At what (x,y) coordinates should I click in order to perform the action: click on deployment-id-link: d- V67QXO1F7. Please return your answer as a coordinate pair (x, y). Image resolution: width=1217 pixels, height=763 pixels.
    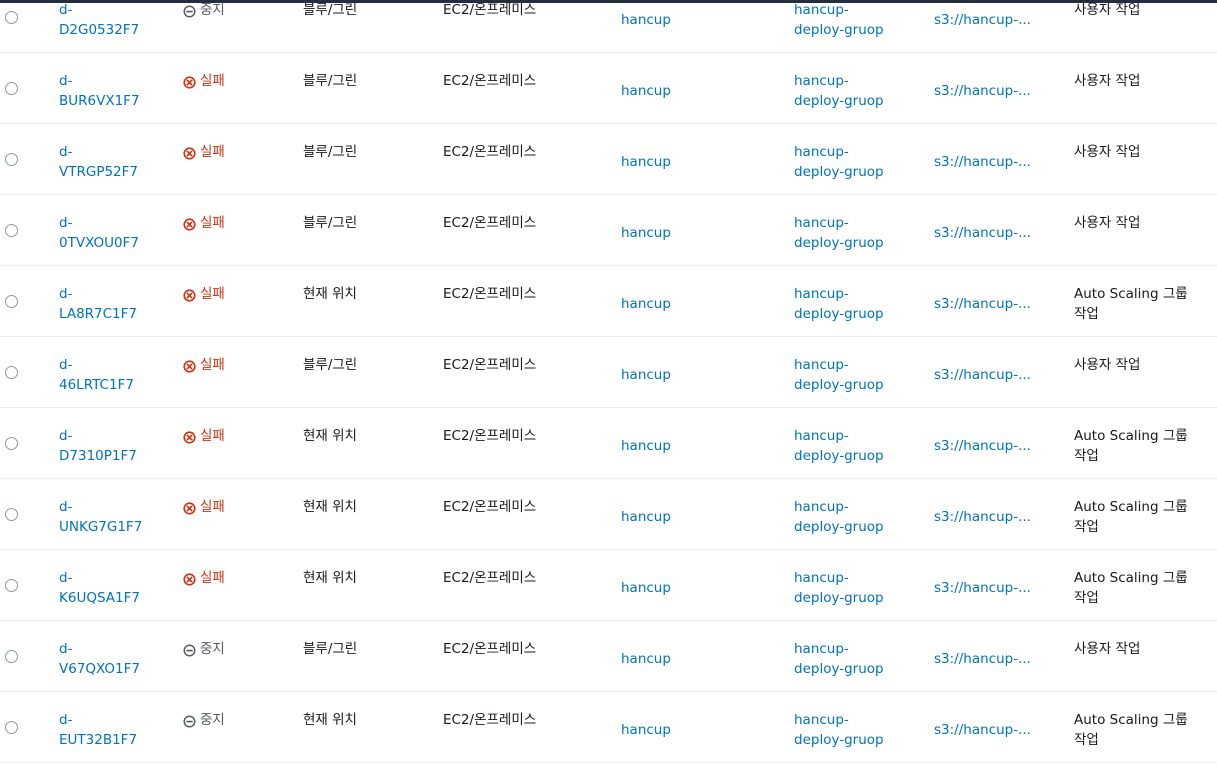
    Looking at the image, I should click on (99, 659).